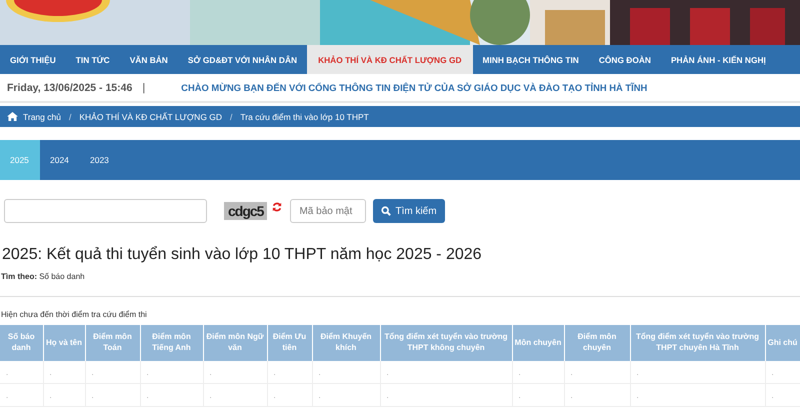 Image resolution: width=800 pixels, height=411 pixels. I want to click on search-by-text: Tìm theo: Số báo danh, so click(43, 276).